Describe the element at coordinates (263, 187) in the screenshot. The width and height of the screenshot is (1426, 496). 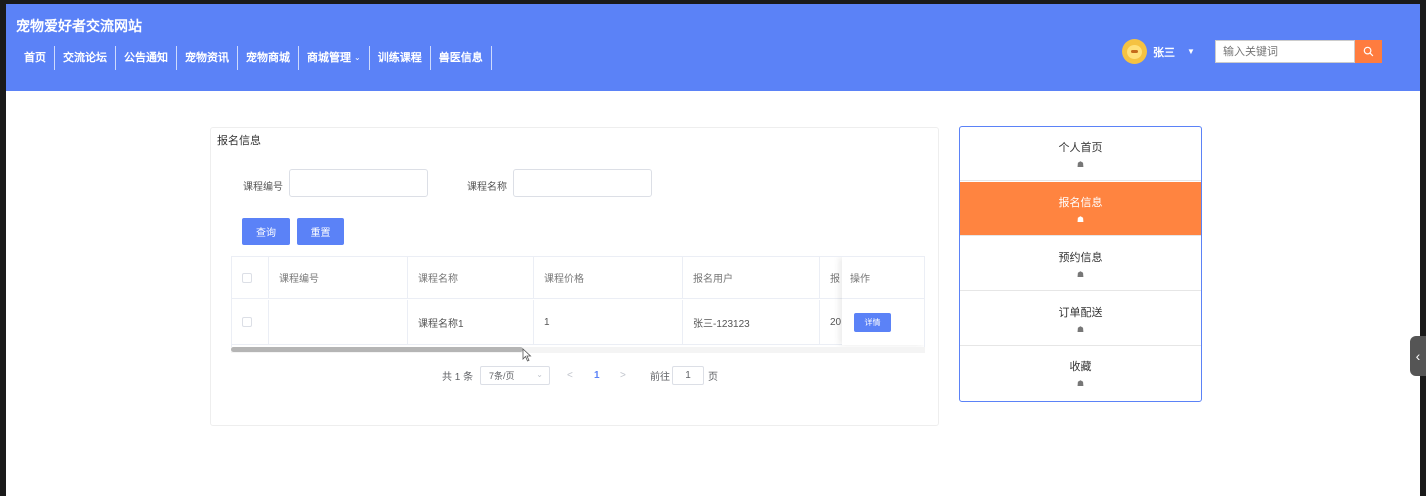
I see `course-code-label: 课程编号` at that location.